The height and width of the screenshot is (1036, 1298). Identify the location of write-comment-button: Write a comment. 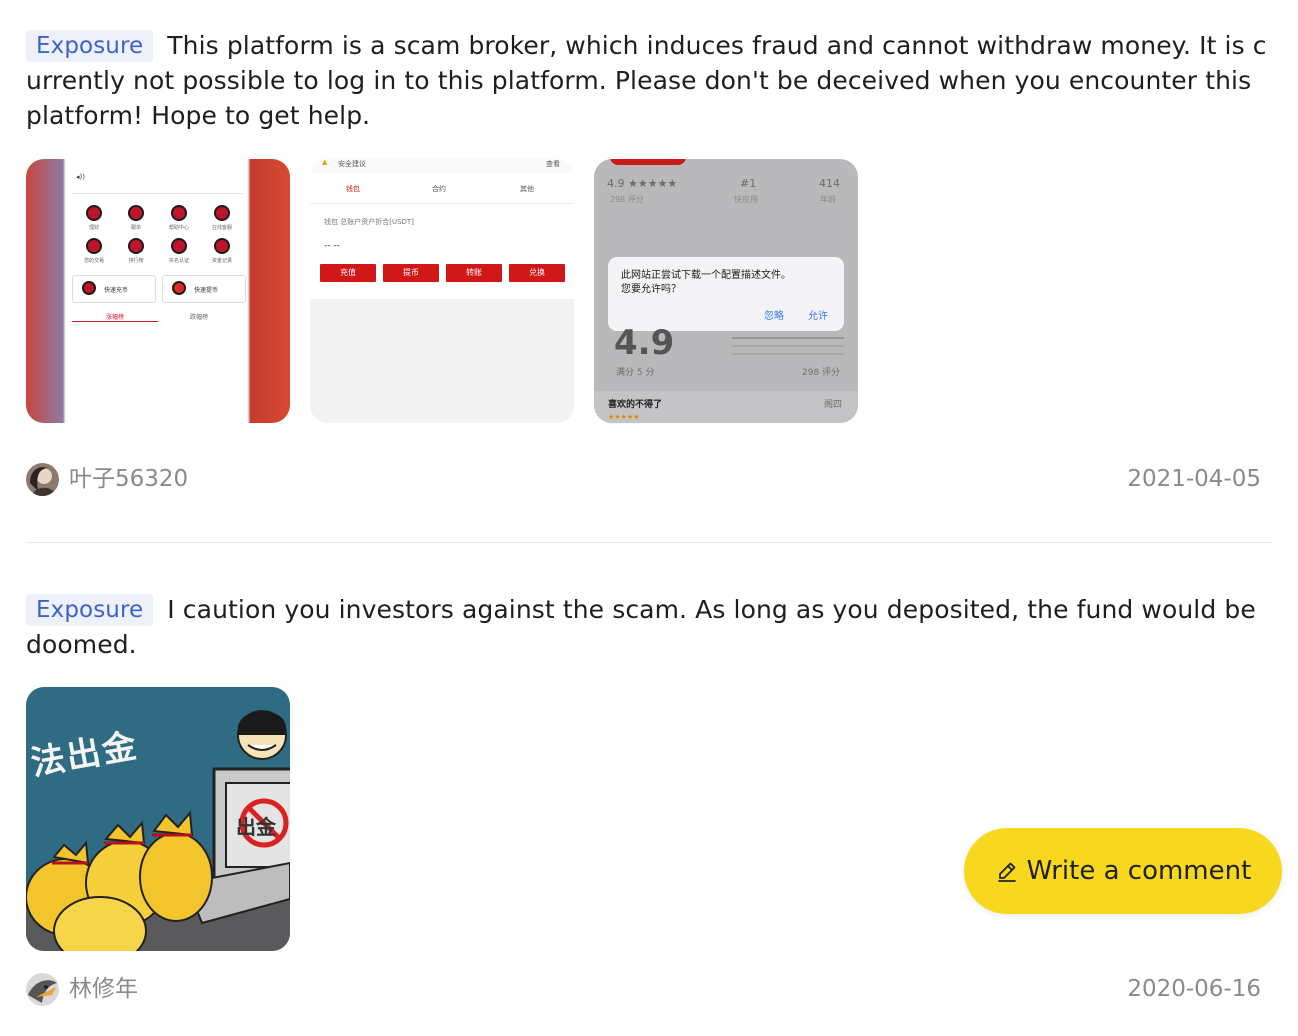
(1123, 871).